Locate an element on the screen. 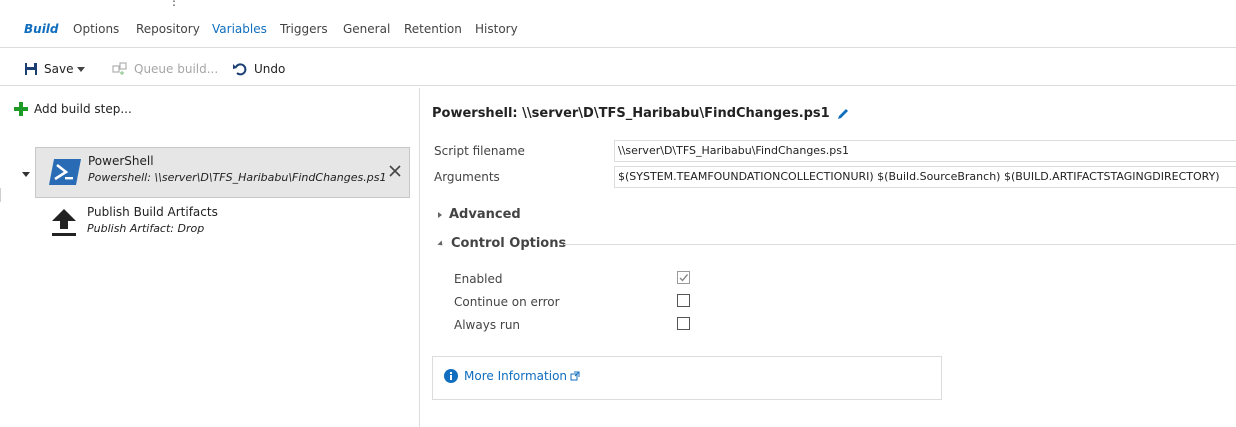  check-icon is located at coordinates (684, 278).